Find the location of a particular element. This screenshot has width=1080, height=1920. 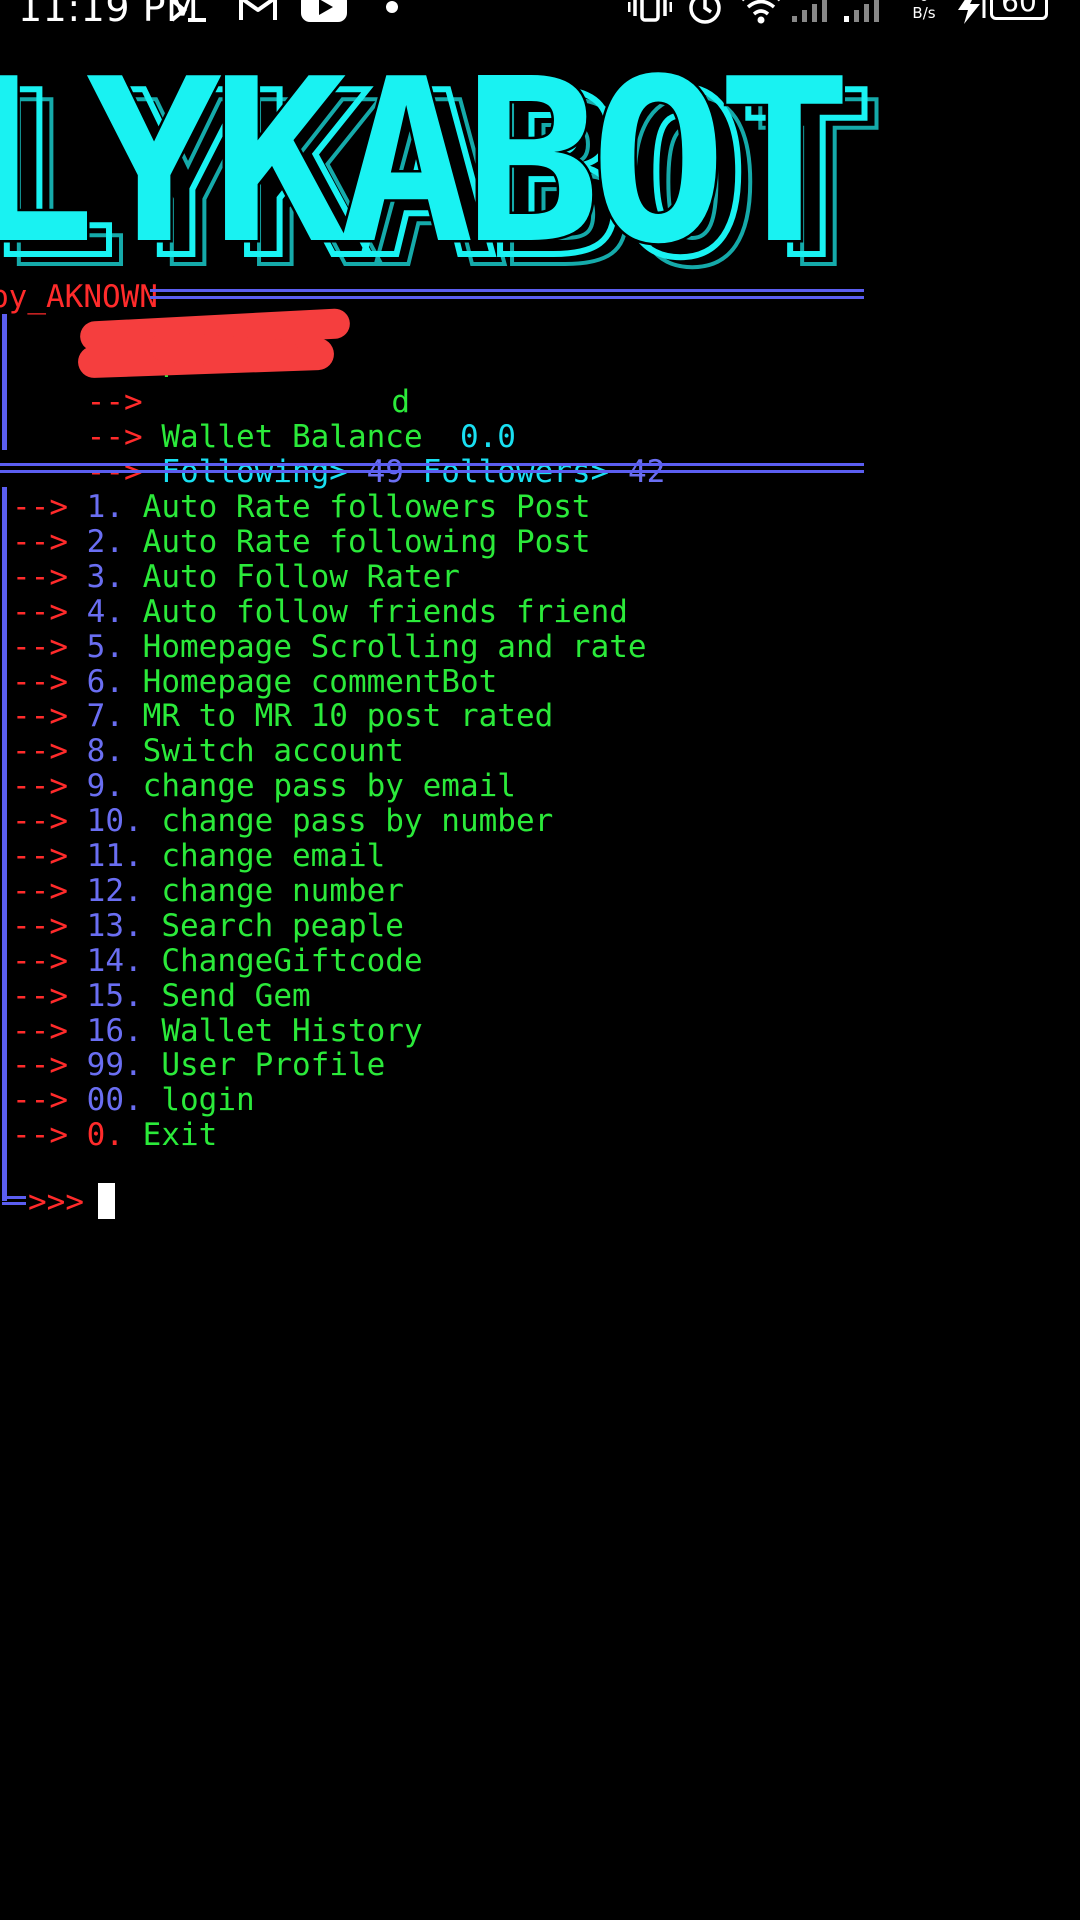

follow-stats-line: --> Following> 49 Followers> 42 is located at coordinates (339, 455).